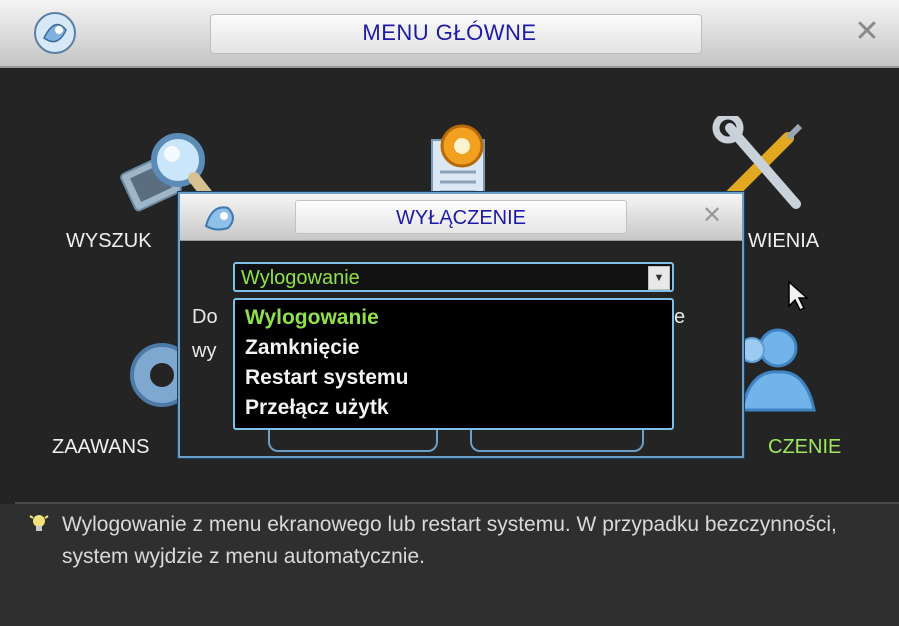 Image resolution: width=899 pixels, height=626 pixels. What do you see at coordinates (453, 277) in the screenshot?
I see `shutdown-mode-select: Wylogowanie ▼` at bounding box center [453, 277].